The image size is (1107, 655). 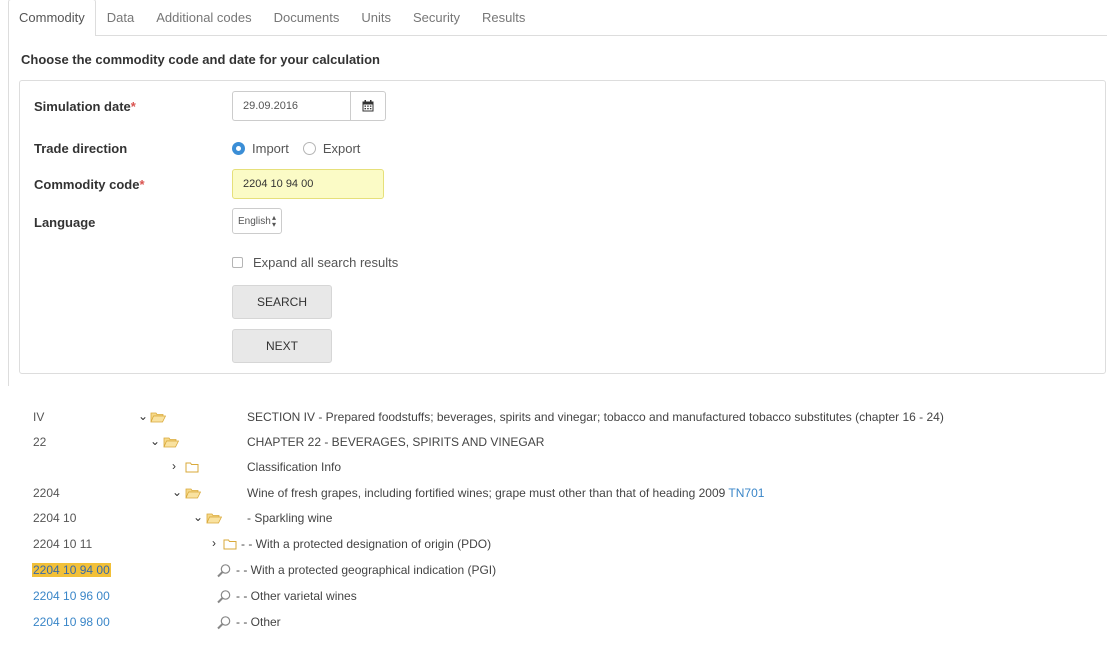 What do you see at coordinates (553, 468) in the screenshot?
I see `tree-row: › Classification Info` at bounding box center [553, 468].